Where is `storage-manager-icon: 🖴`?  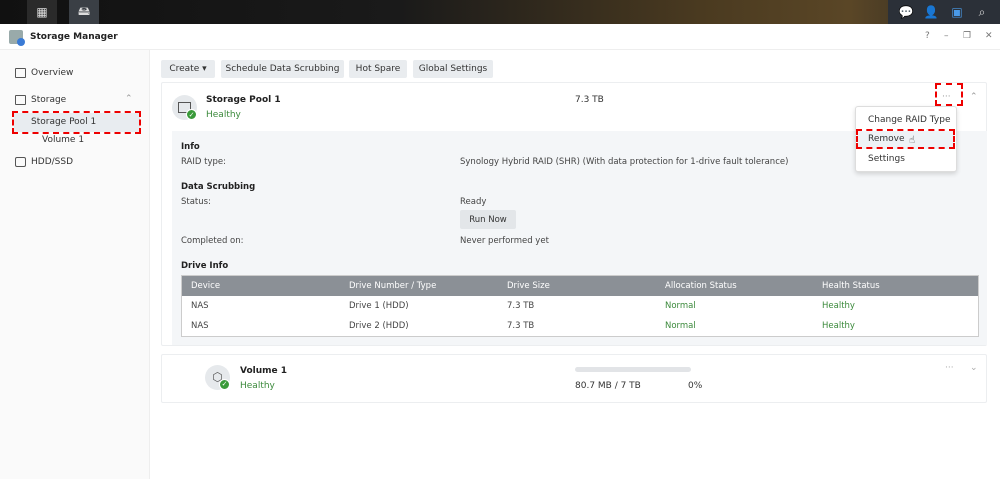
storage-manager-icon: 🖴 is located at coordinates (84, 12).